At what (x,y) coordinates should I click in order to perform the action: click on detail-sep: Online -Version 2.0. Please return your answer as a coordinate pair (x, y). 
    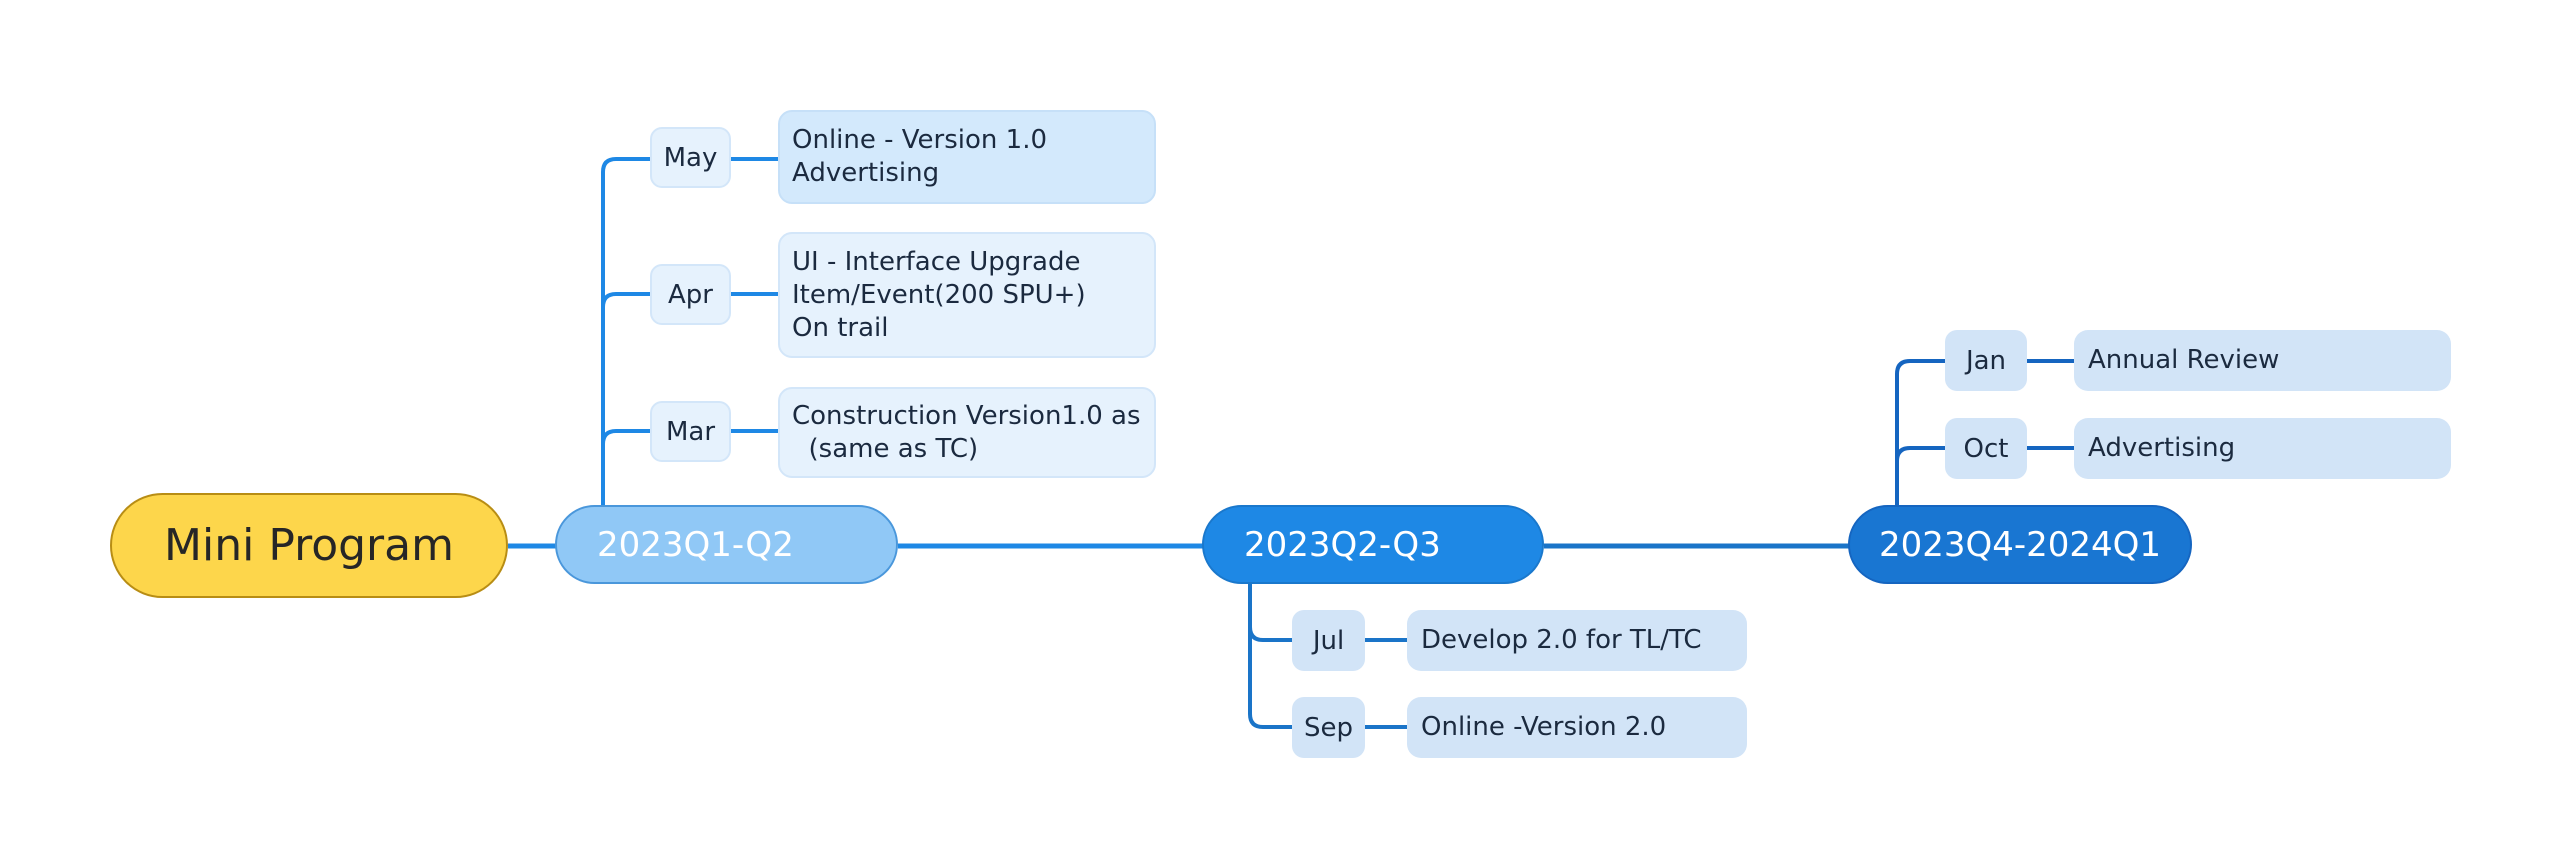
    Looking at the image, I should click on (1577, 727).